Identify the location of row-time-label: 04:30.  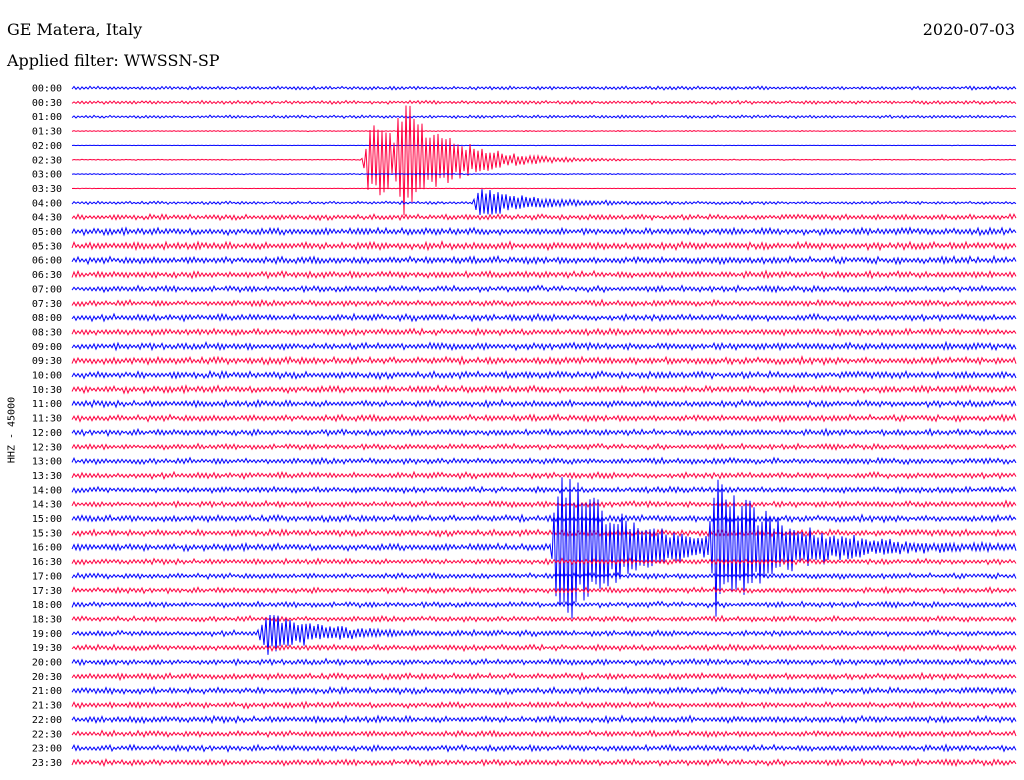
(47, 218).